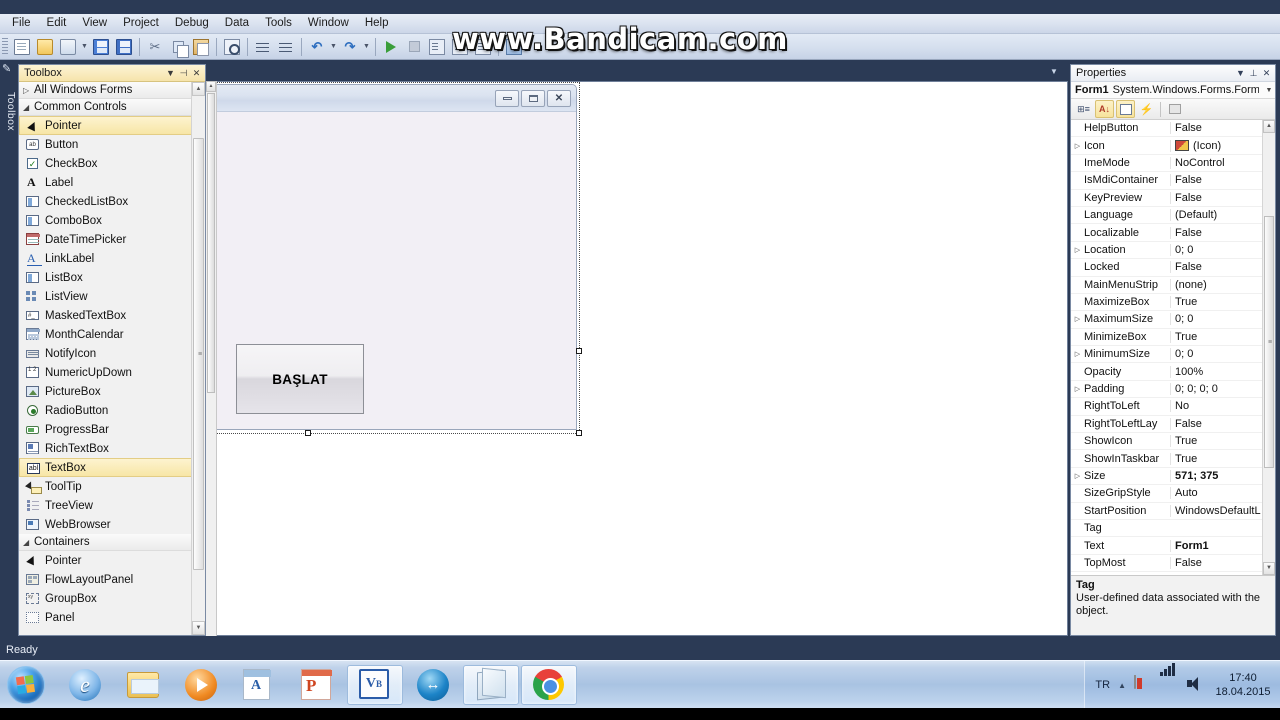 The image size is (1280, 720). I want to click on property-row: TopMost False, so click(1173, 564).